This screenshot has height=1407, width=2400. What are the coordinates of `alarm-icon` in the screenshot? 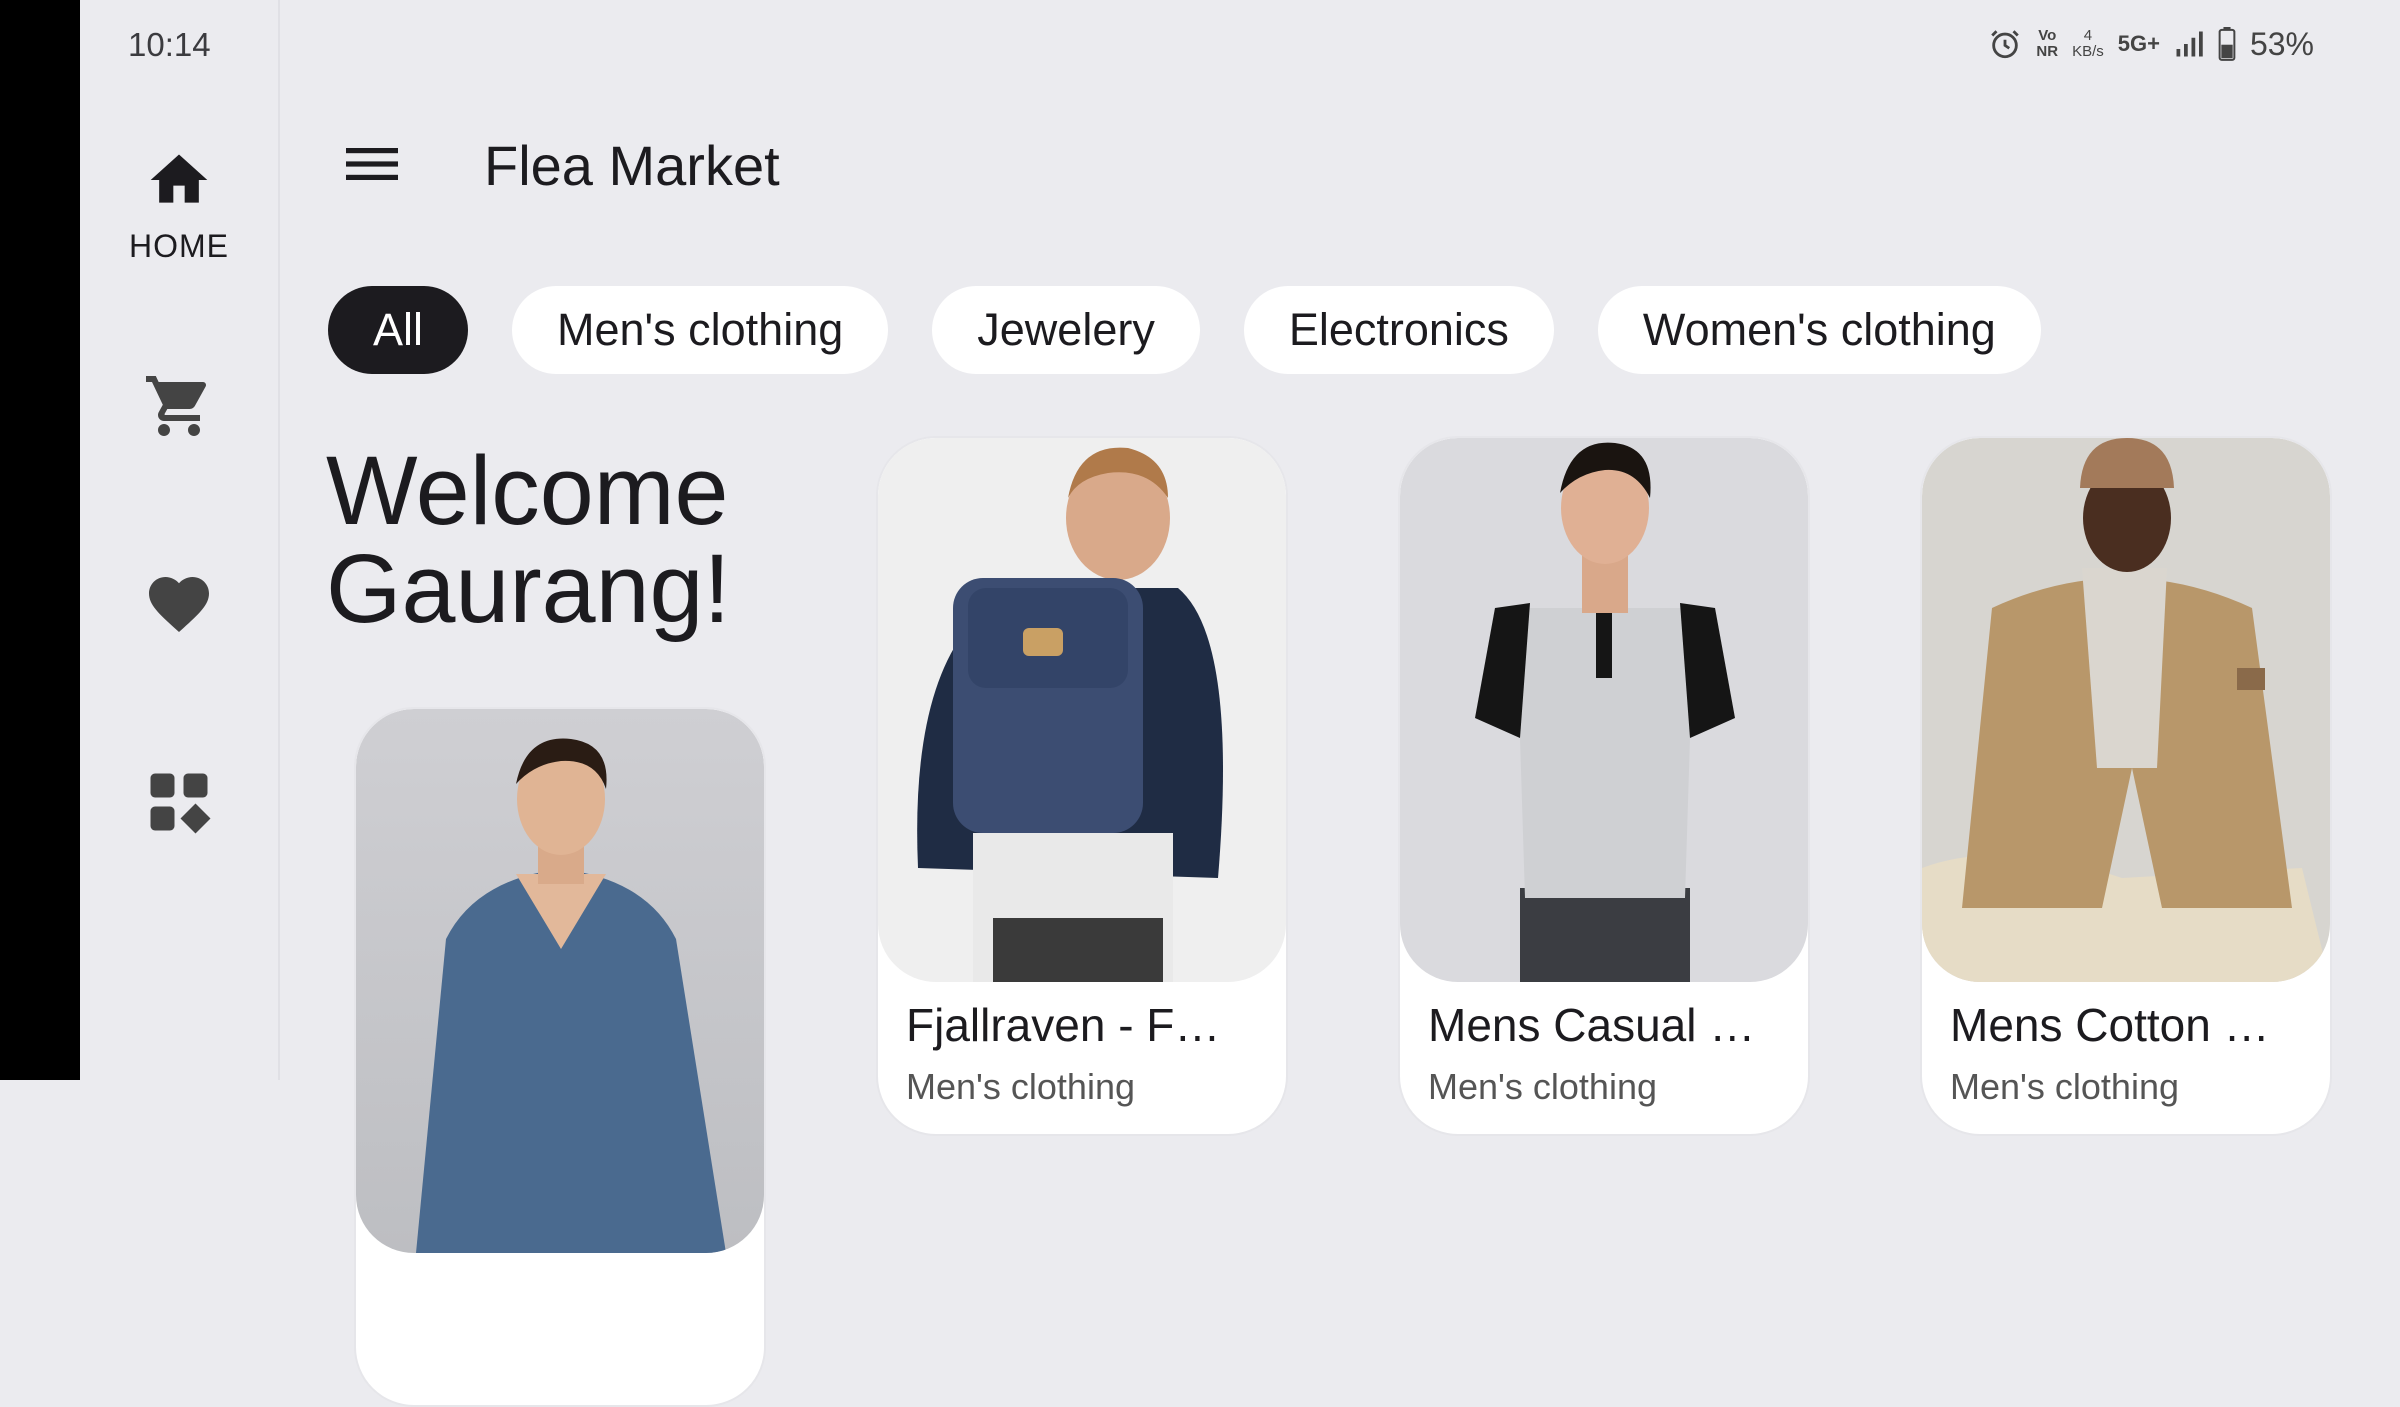 It's located at (2005, 44).